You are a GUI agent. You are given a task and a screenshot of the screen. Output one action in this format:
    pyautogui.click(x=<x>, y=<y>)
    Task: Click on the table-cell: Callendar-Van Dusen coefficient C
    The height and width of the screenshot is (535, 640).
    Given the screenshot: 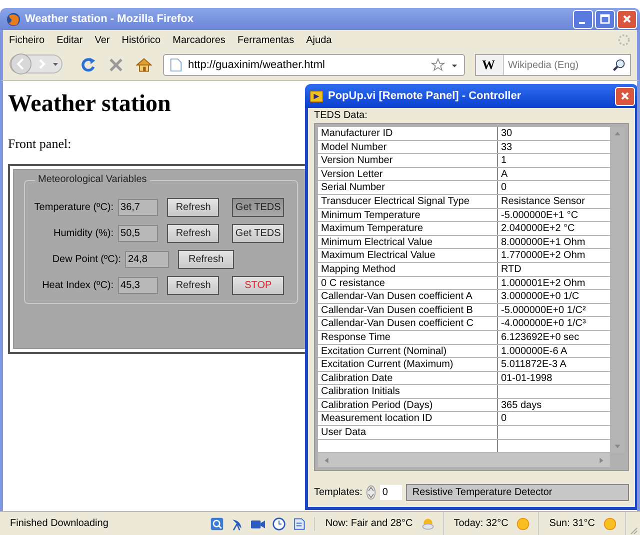 What is the action you would take?
    pyautogui.click(x=408, y=323)
    